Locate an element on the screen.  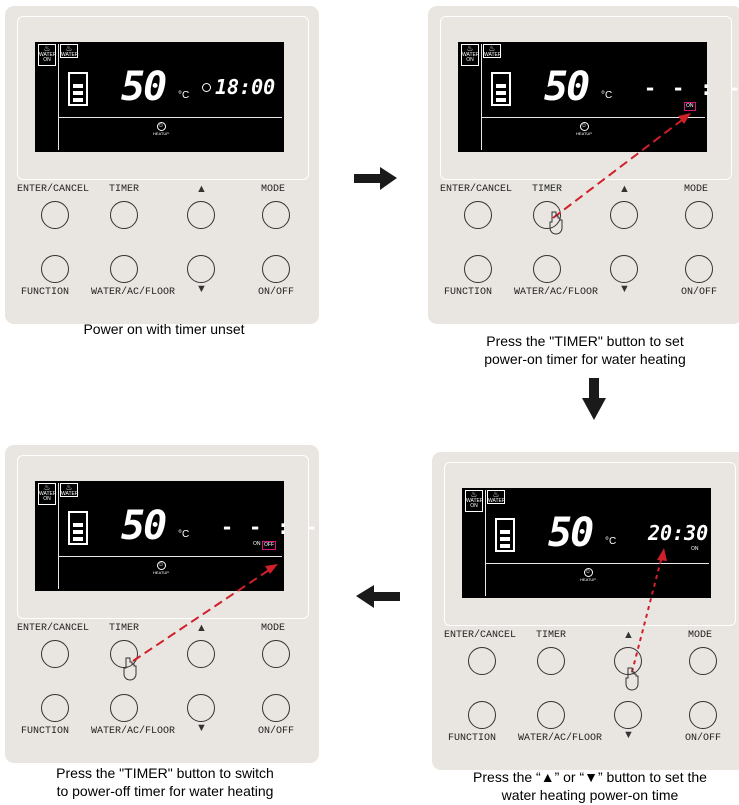
off-timer-flag: OFF is located at coordinates (269, 545).